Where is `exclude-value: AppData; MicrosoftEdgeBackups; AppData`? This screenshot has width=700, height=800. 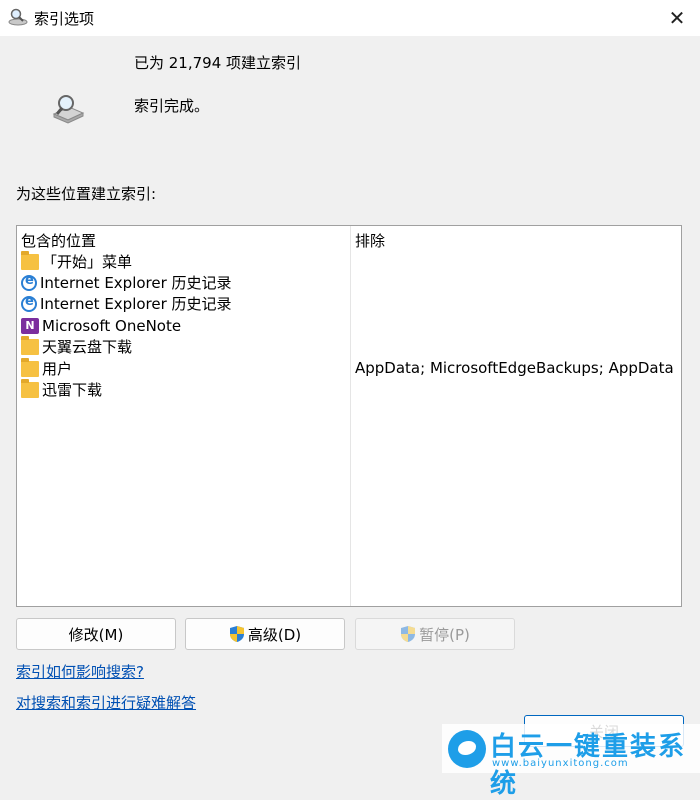
exclude-value: AppData; MicrosoftEdgeBackups; AppData is located at coordinates (514, 368).